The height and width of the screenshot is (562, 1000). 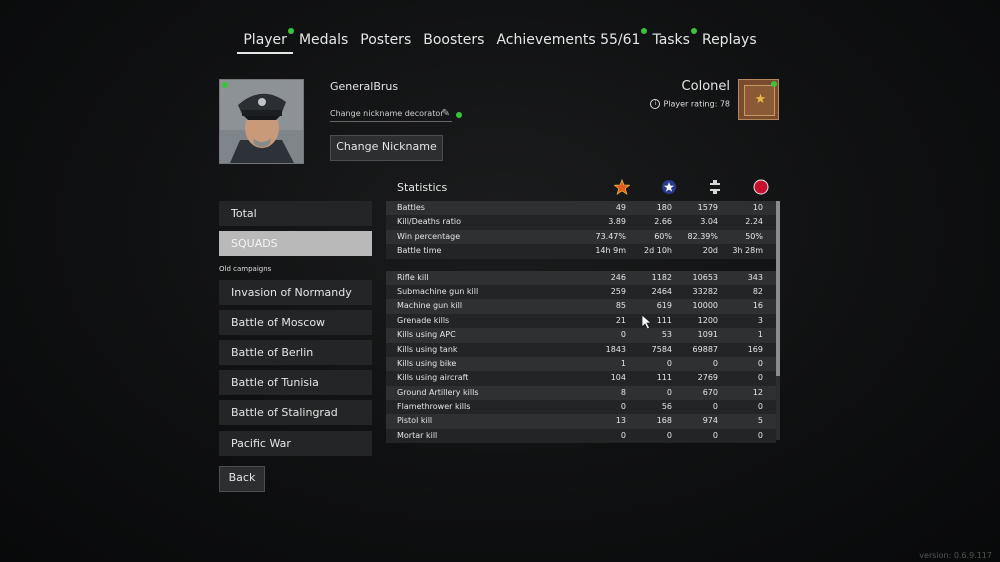 What do you see at coordinates (295, 382) in the screenshot?
I see `sidebar-item-tunisia: Battle of Tunisia` at bounding box center [295, 382].